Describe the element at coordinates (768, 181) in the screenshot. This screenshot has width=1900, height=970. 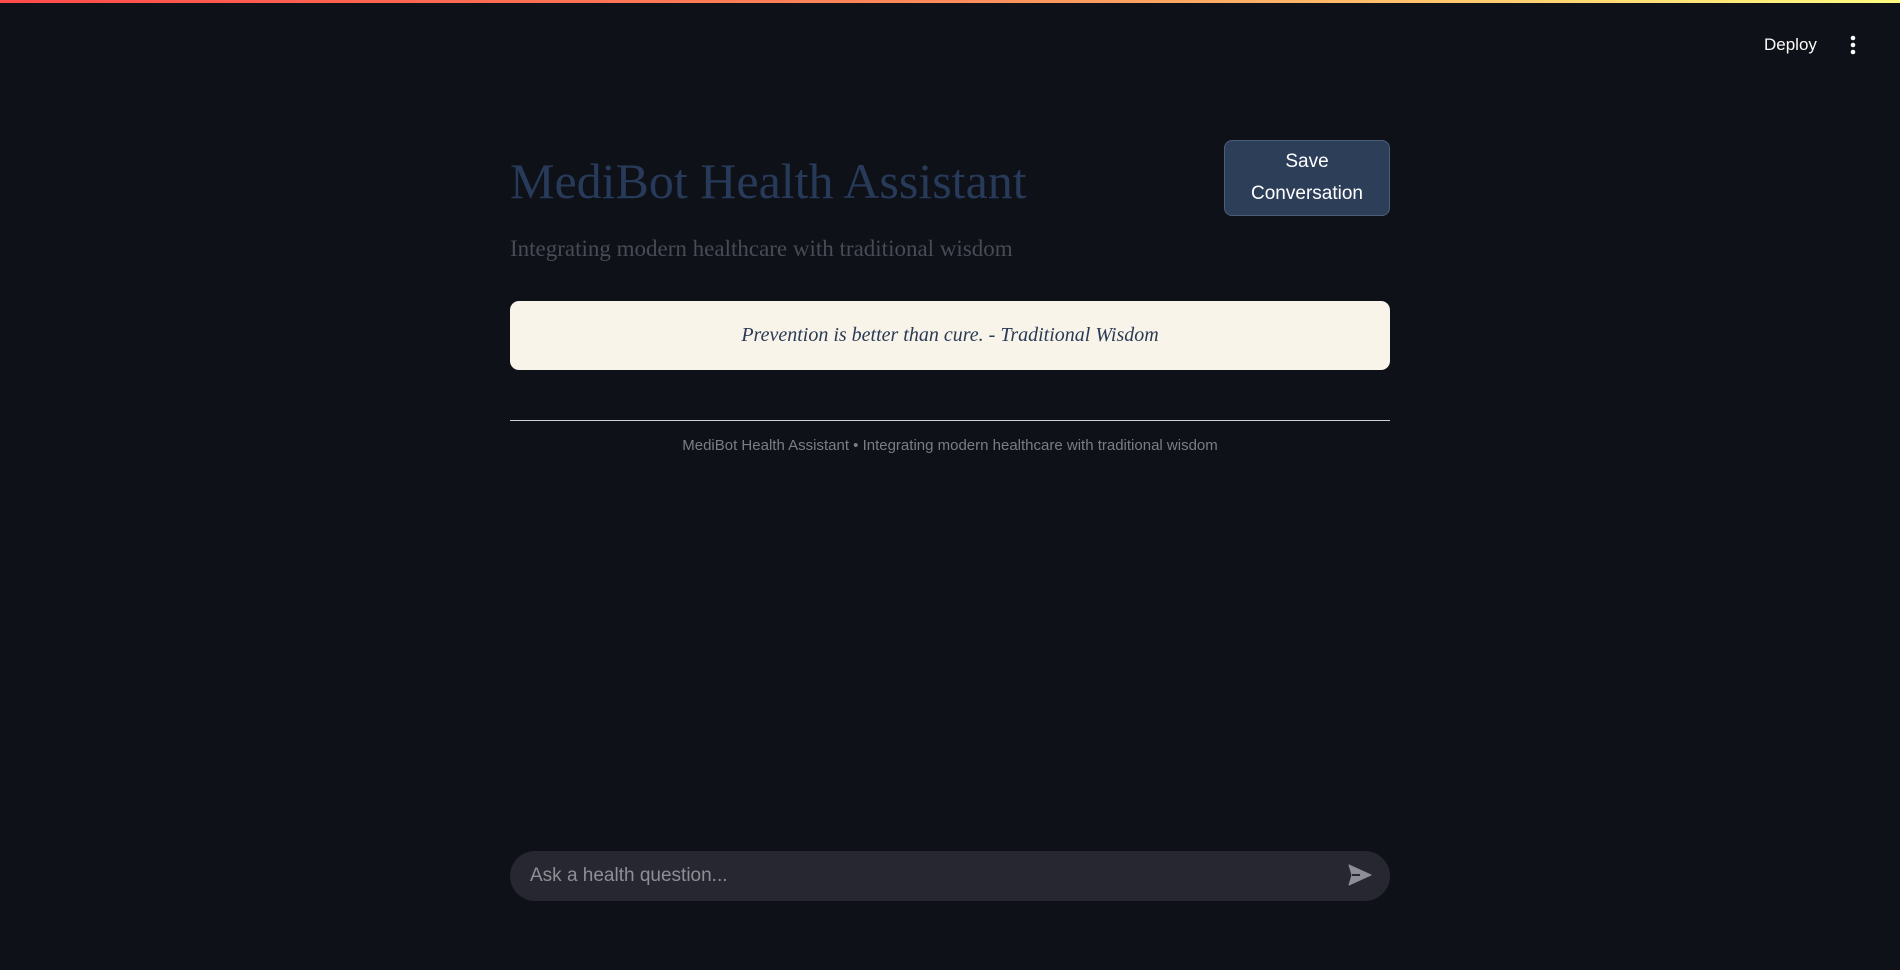
I see `page-title: MediBot Health Assistant` at that location.